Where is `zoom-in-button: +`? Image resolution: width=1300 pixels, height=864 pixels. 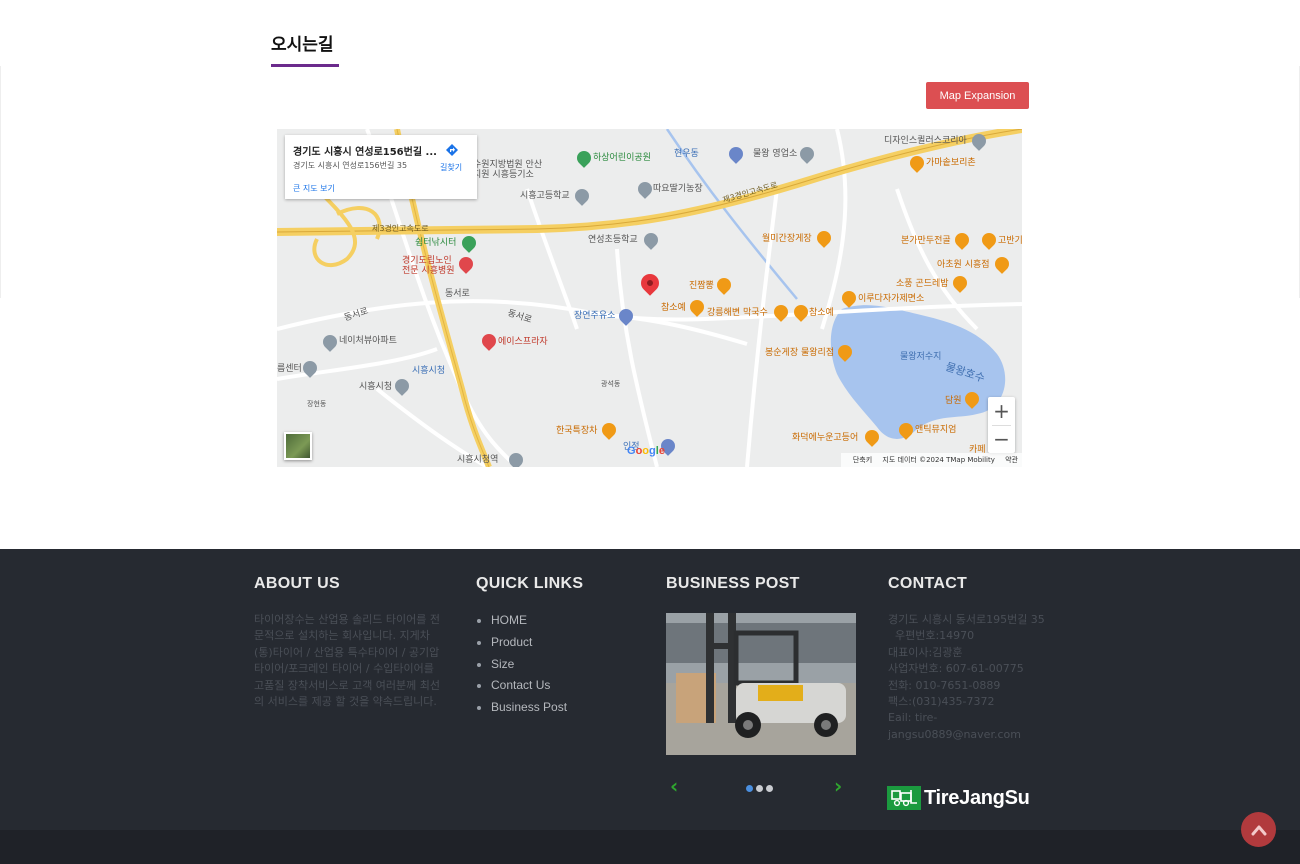
zoom-in-button: + is located at coordinates (1001, 411).